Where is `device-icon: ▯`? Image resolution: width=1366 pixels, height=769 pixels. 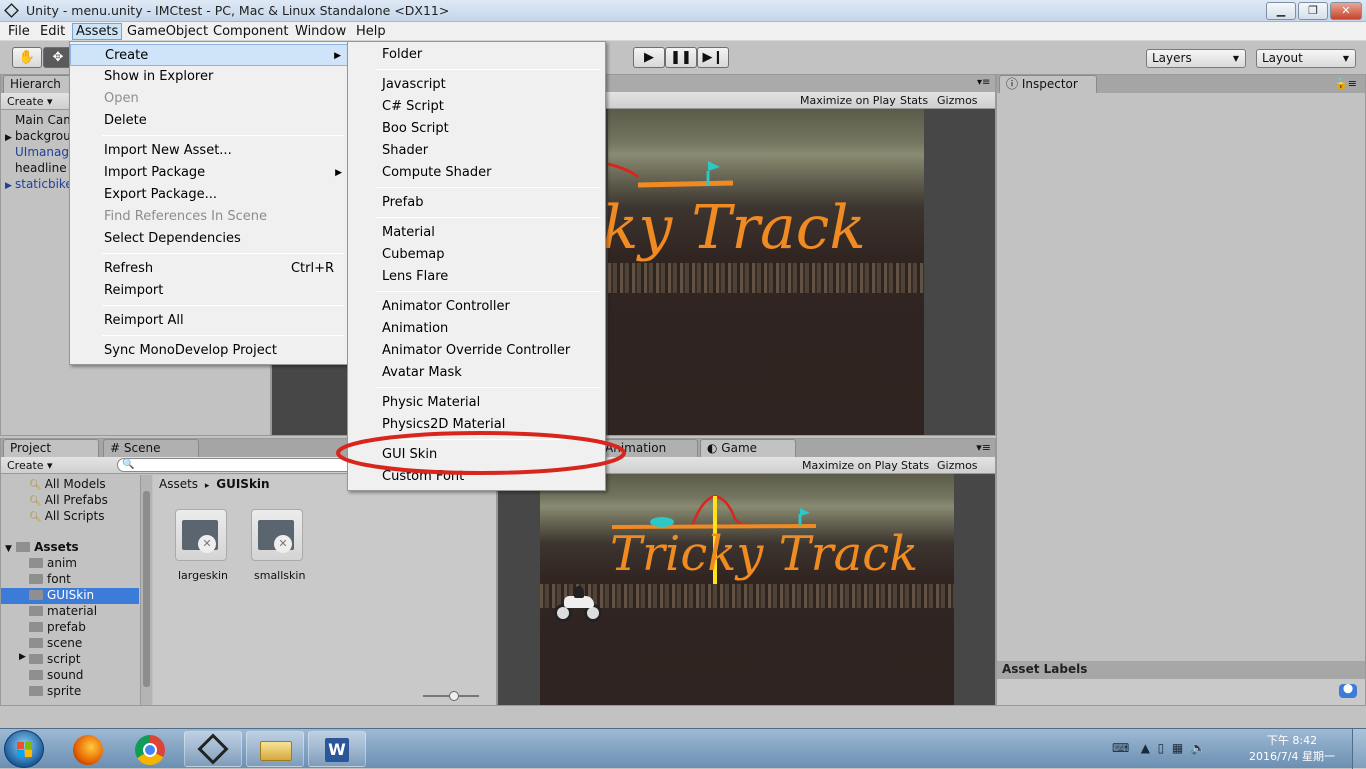 device-icon: ▯ is located at coordinates (1161, 748).